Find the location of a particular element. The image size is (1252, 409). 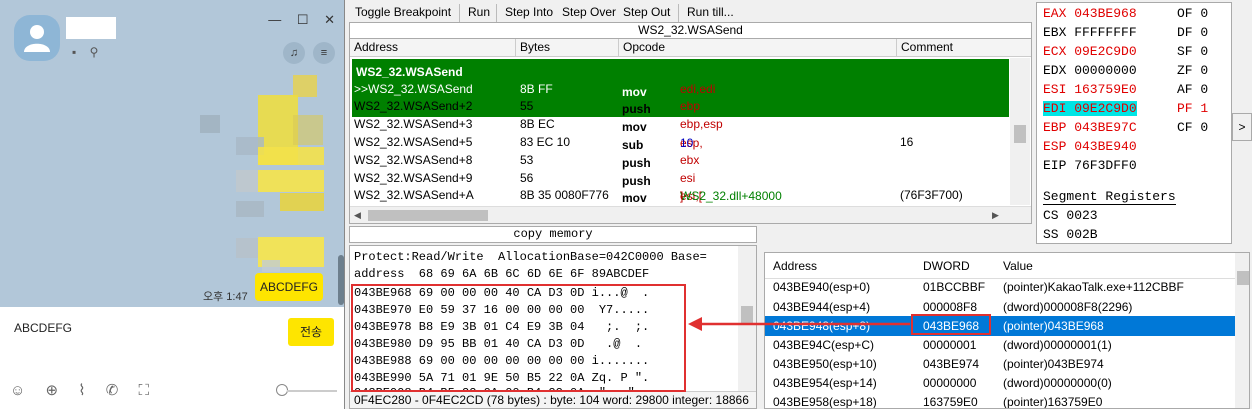

vscroll-thumb is located at coordinates (1020, 134).